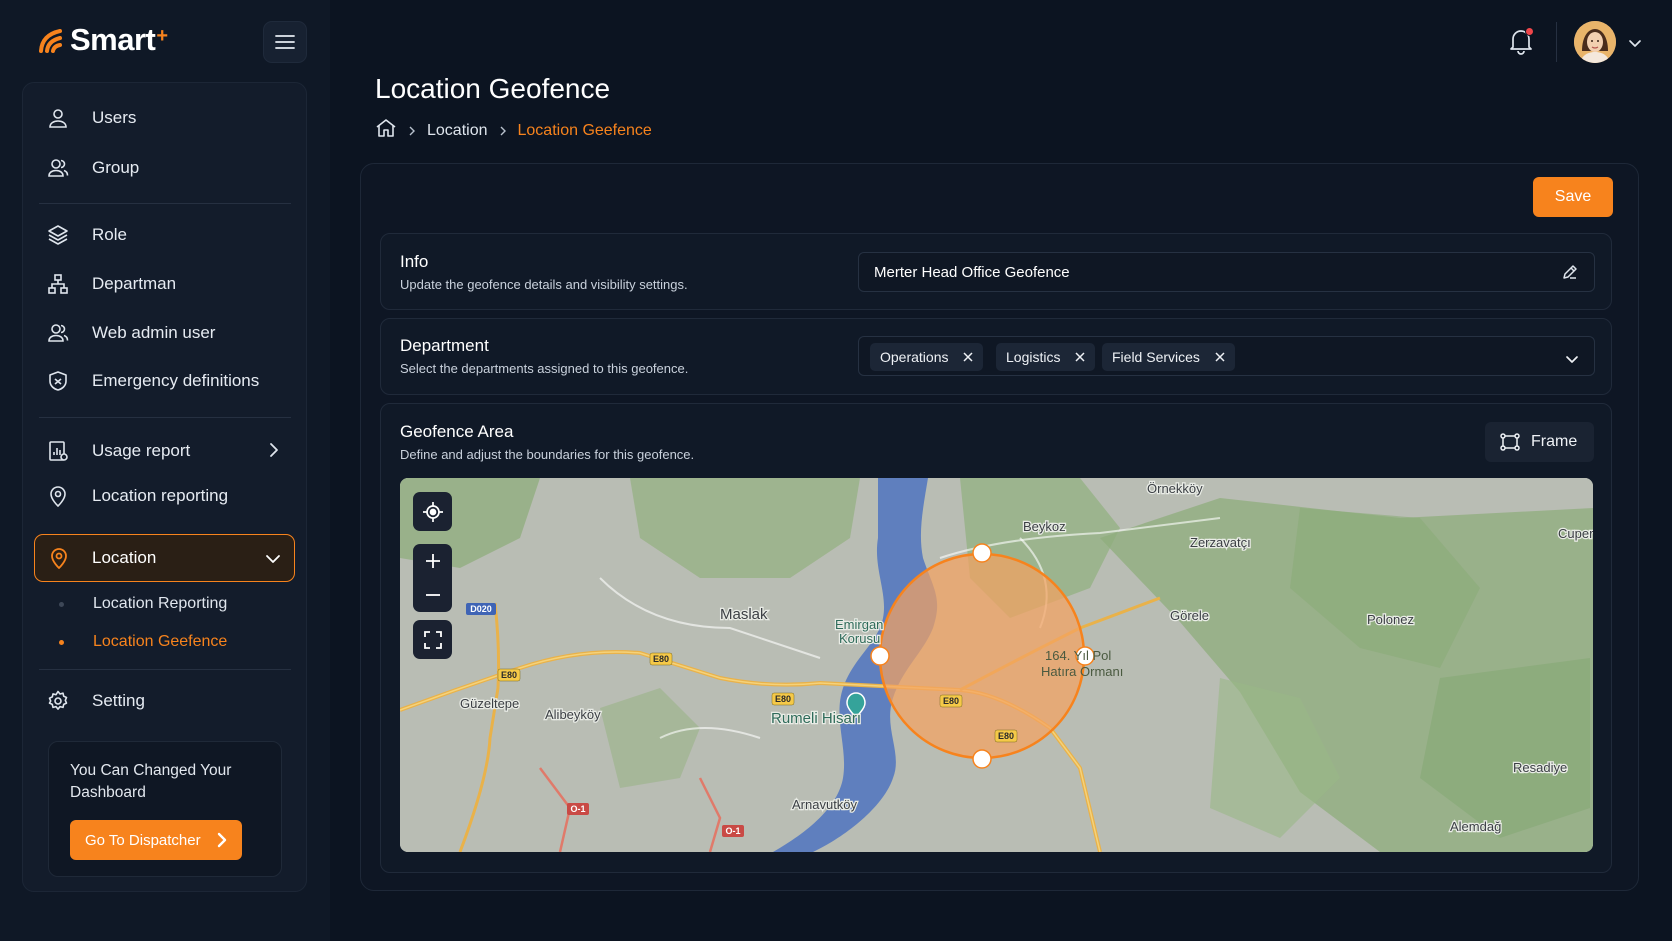 The height and width of the screenshot is (941, 1672). I want to click on chip-label: Logistics, so click(1033, 357).